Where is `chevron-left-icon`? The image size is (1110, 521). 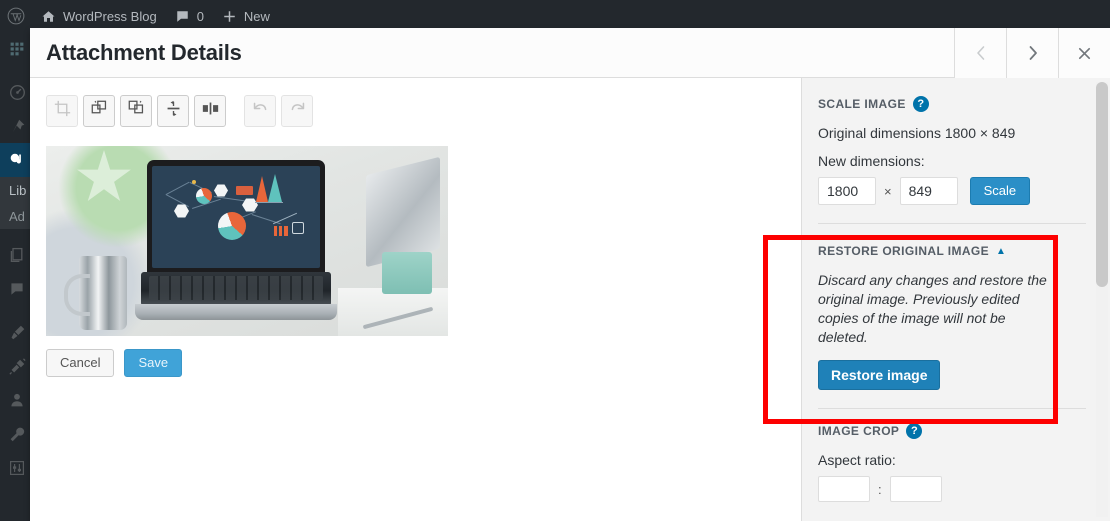
chevron-left-icon is located at coordinates (981, 53).